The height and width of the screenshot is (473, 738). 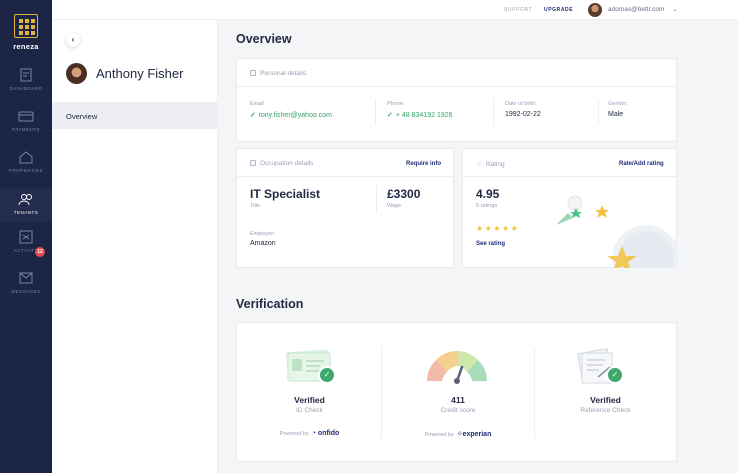 What do you see at coordinates (325, 433) in the screenshot?
I see `onfido-logo: ◔ onfido` at bounding box center [325, 433].